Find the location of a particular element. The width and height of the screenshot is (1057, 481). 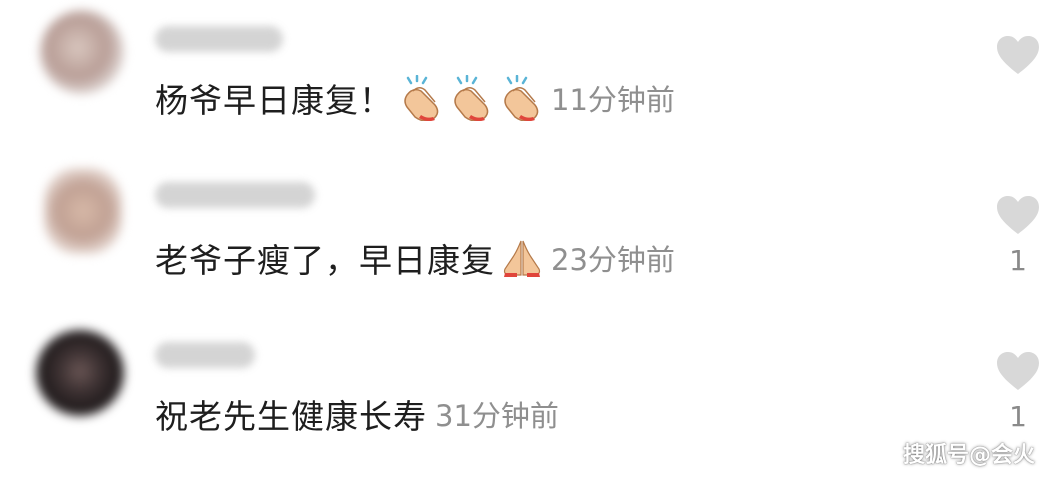

comment-text: 杨爷早日康复！ is located at coordinates (274, 100).